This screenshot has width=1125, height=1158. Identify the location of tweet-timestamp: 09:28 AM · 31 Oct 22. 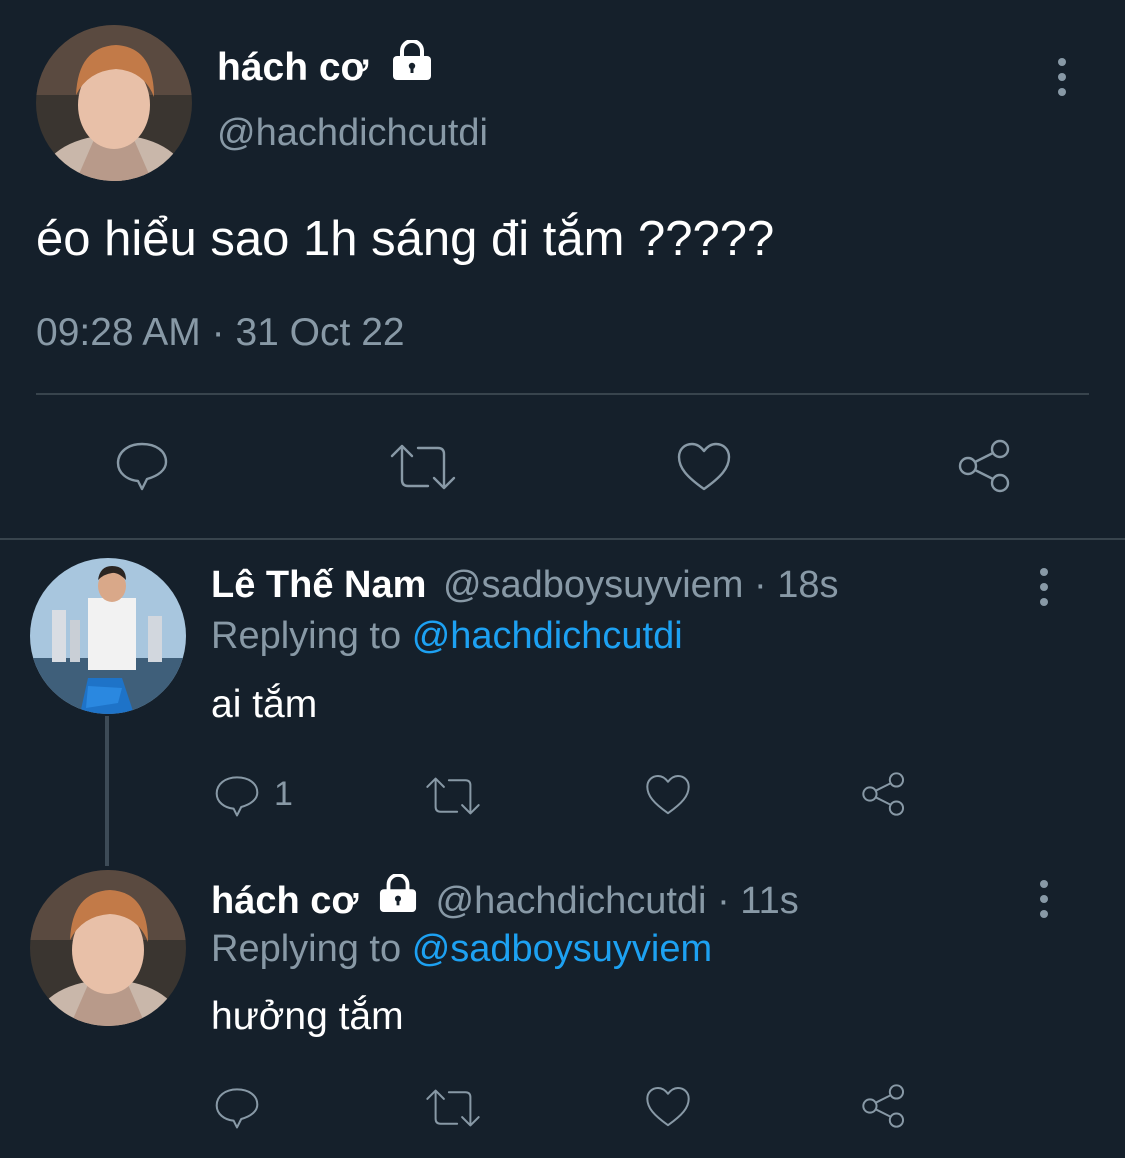
(220, 333).